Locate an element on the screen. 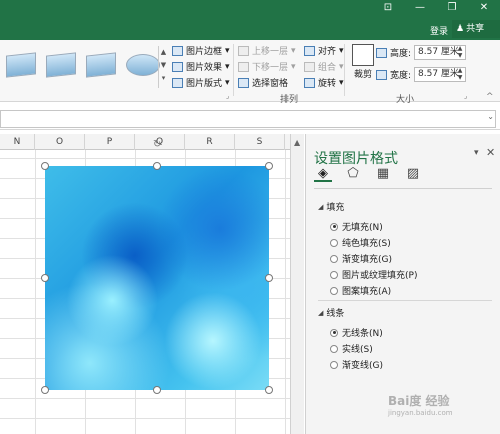 Image resolution: width=500 pixels, height=434 pixels. picture-layout-button: 图片版式 ▾ is located at coordinates (201, 82).